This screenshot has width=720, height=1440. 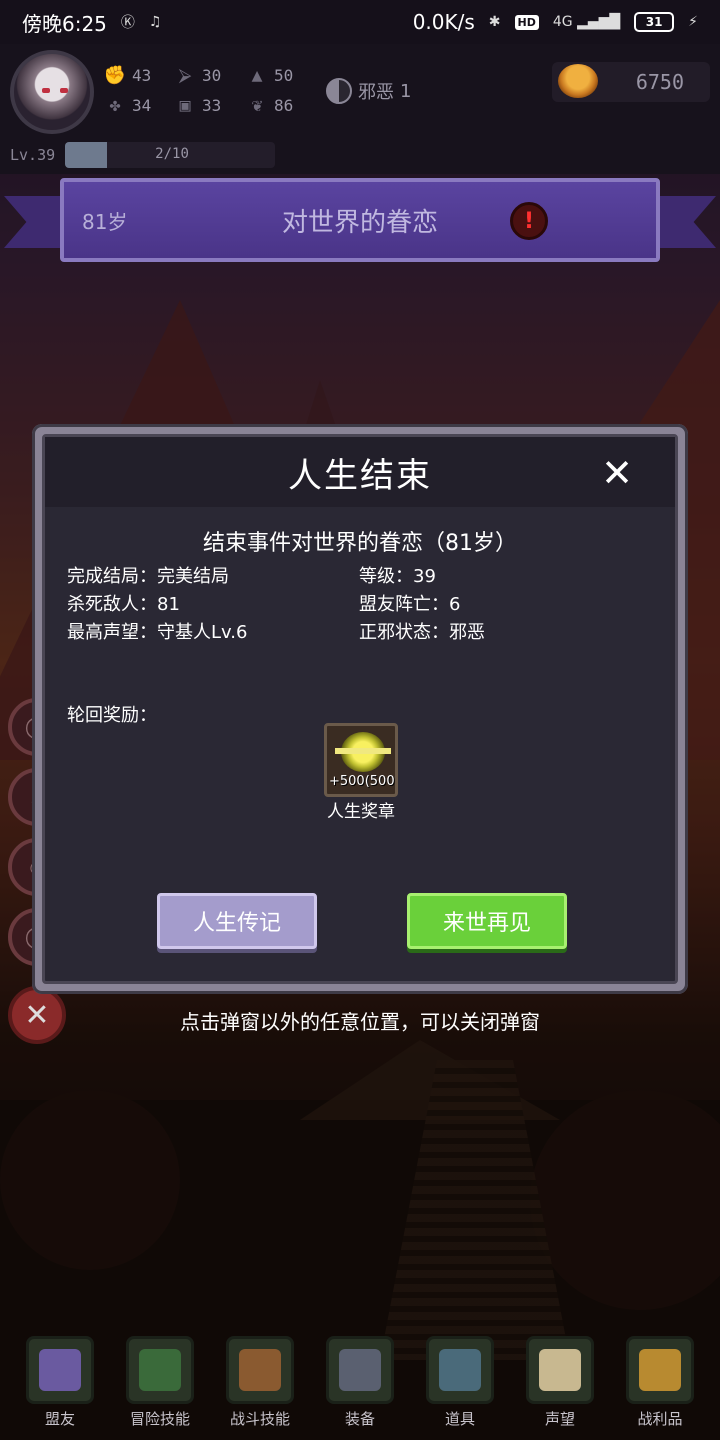 What do you see at coordinates (339, 91) in the screenshot?
I see `yin-yang-icon` at bounding box center [339, 91].